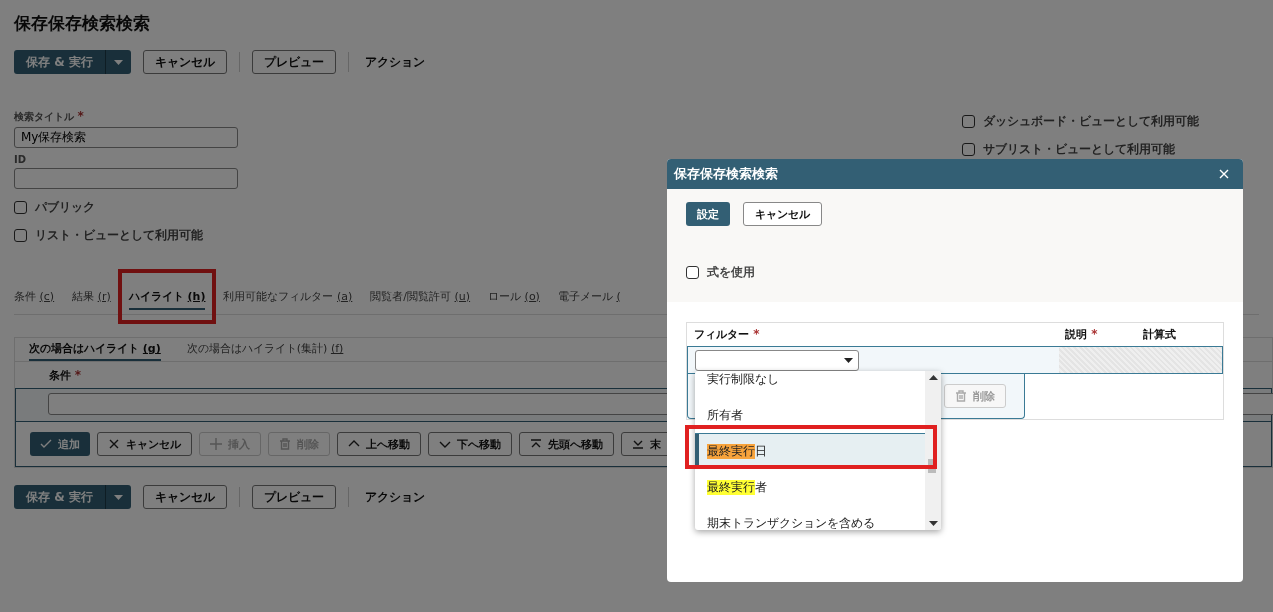 This screenshot has height=612, width=1273. Describe the element at coordinates (777, 360) in the screenshot. I see `filter-select` at that location.